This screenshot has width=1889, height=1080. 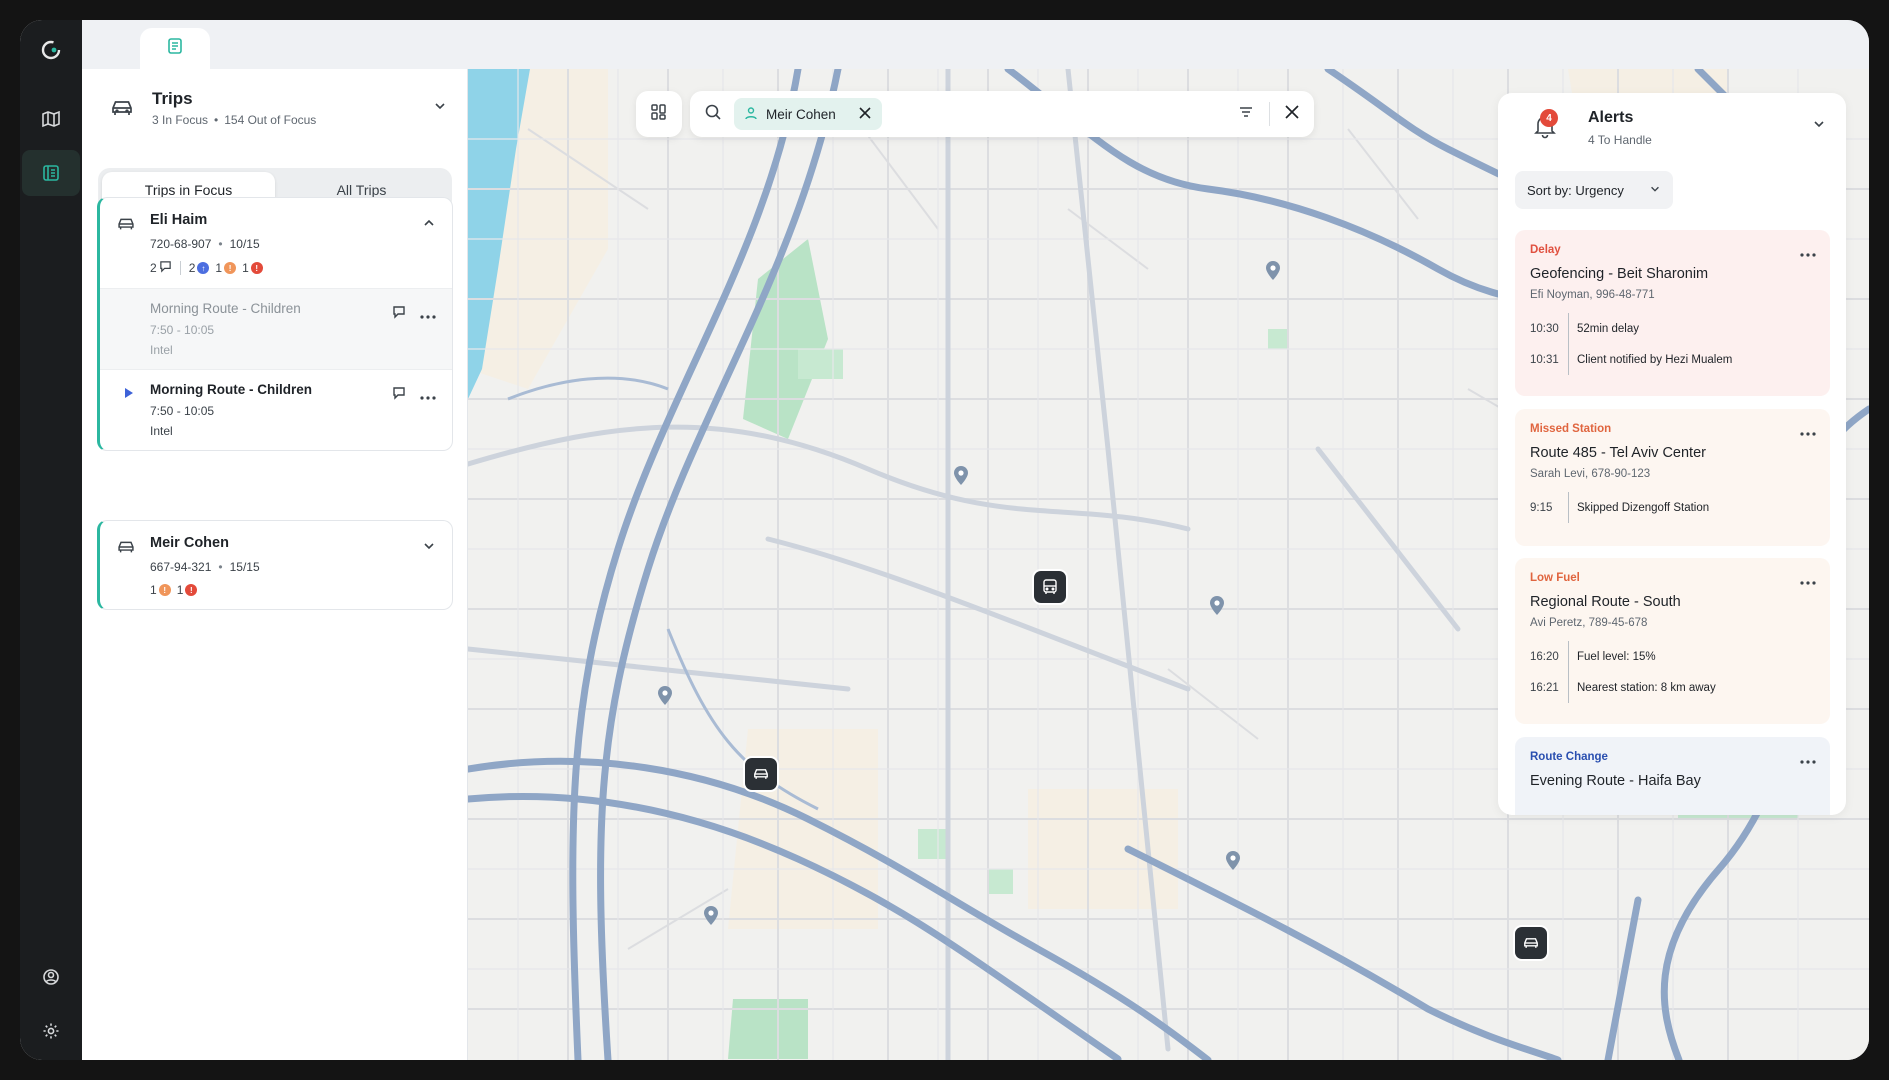 What do you see at coordinates (865, 114) in the screenshot?
I see `close-icon` at bounding box center [865, 114].